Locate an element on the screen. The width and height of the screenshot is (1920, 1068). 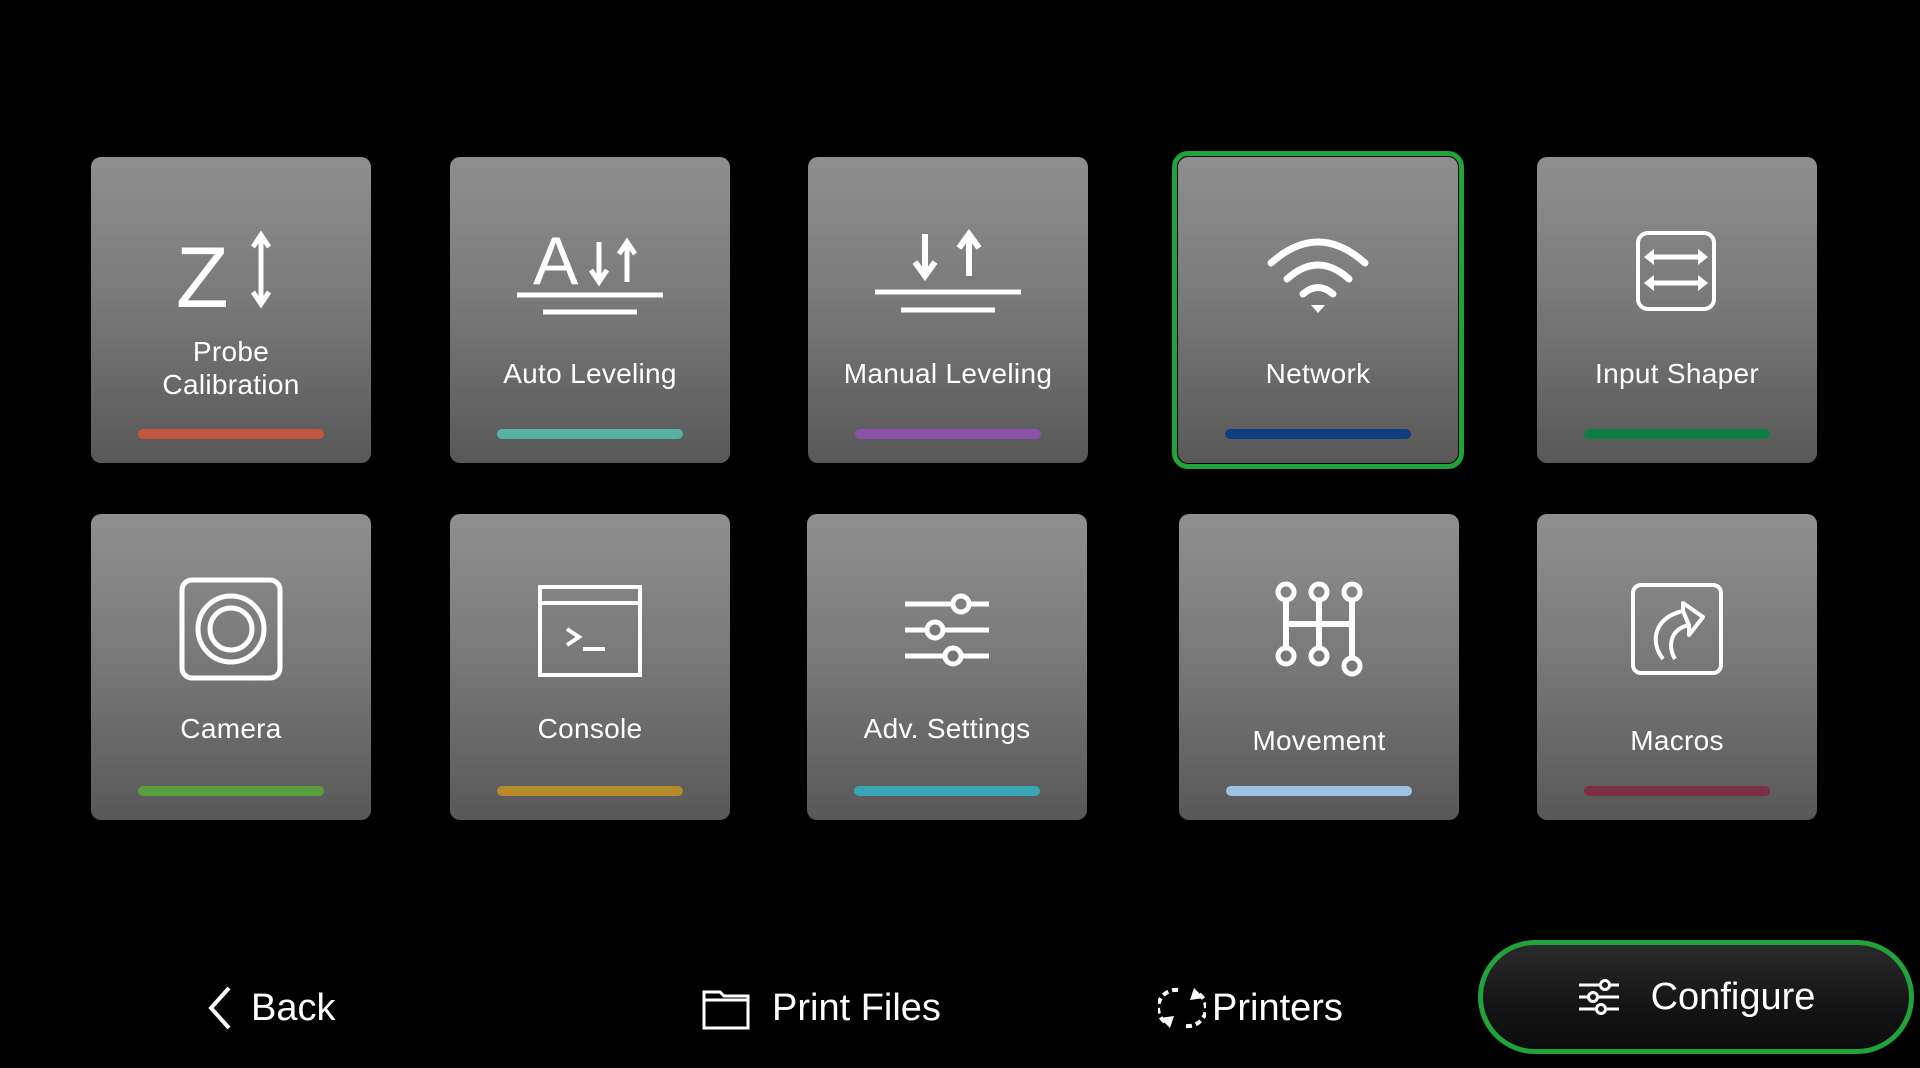
tile-input-shaper: Input Shaper is located at coordinates (1677, 310).